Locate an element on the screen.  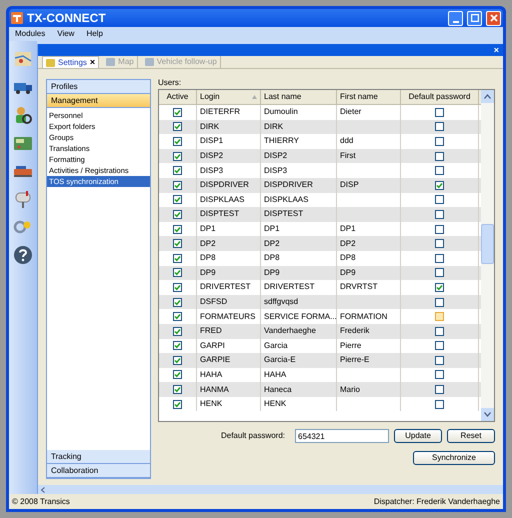
close-tab-button: × is located at coordinates (93, 62).